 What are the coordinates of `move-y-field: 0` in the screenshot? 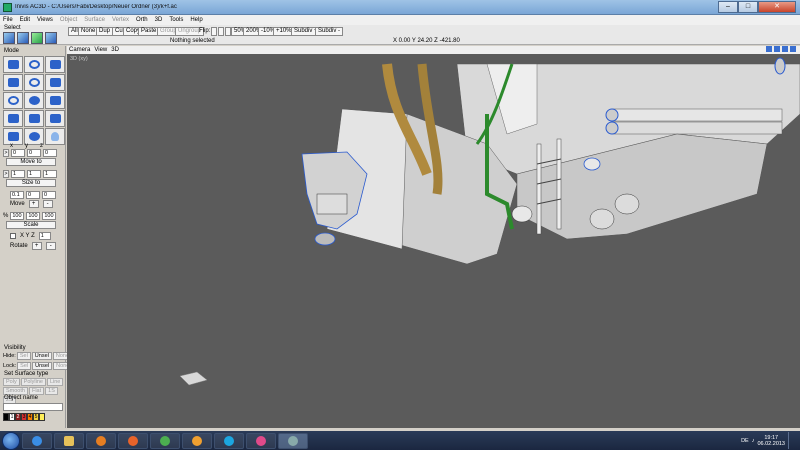 It's located at (34, 153).